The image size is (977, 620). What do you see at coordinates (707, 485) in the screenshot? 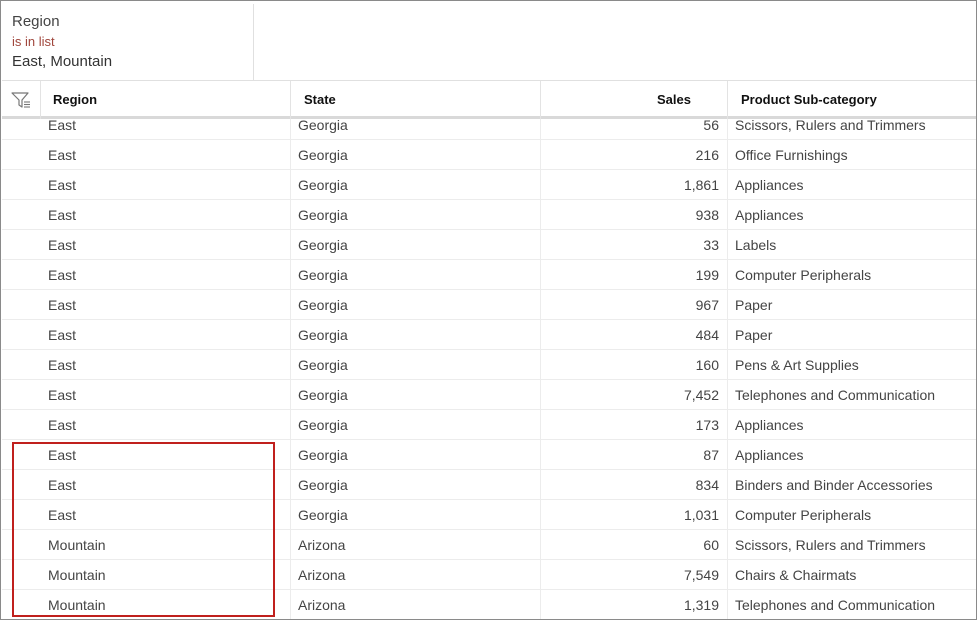
I see `cell-sales: 834` at bounding box center [707, 485].